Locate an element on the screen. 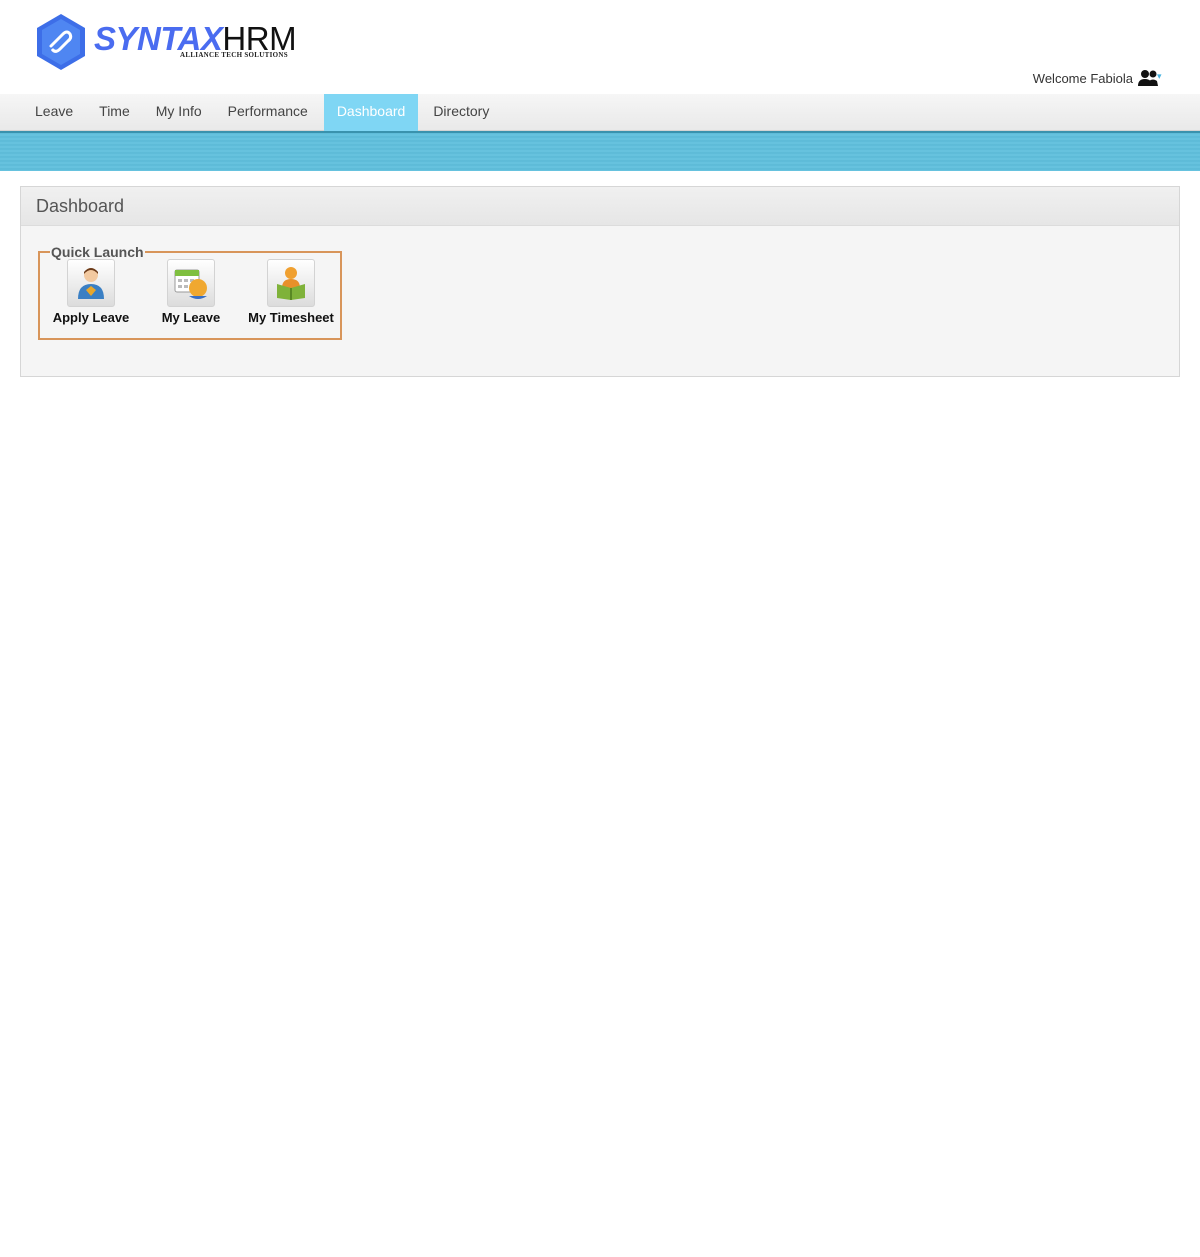  nav-item-my-info: My Info is located at coordinates (179, 112).